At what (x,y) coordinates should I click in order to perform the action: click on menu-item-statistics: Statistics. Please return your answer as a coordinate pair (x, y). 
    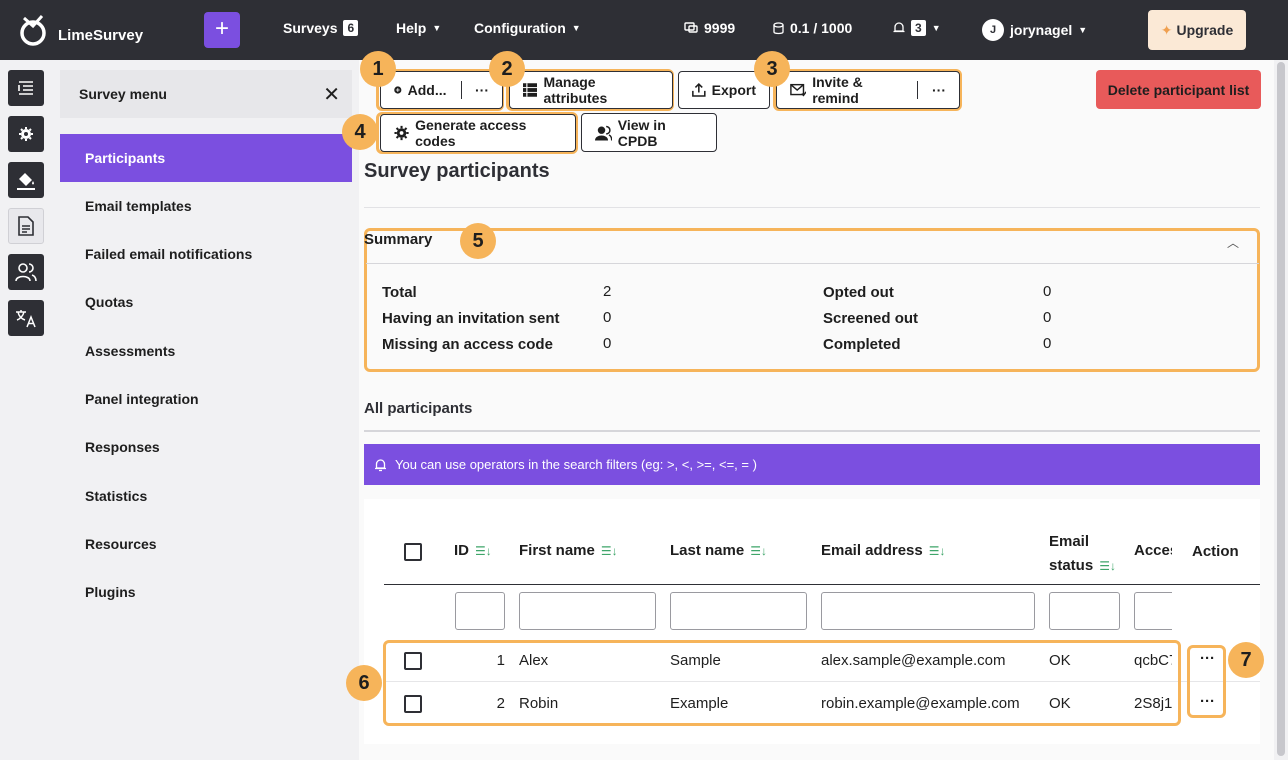
    Looking at the image, I should click on (206, 496).